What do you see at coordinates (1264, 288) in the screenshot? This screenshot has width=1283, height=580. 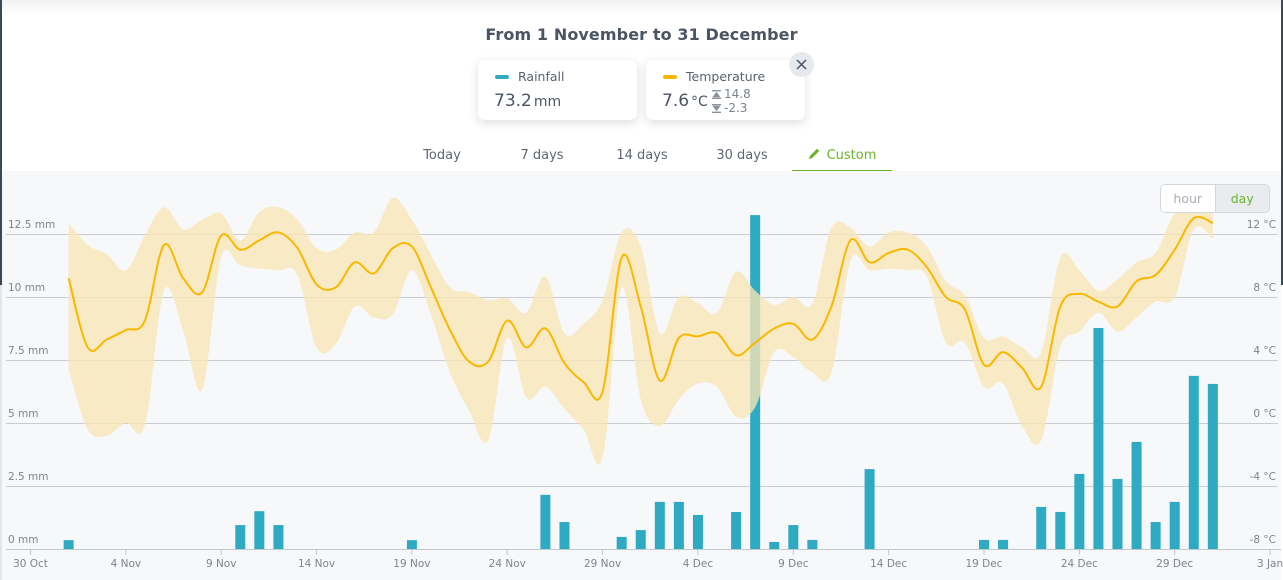 I see `right-axis-tick-label: 8 °C` at bounding box center [1264, 288].